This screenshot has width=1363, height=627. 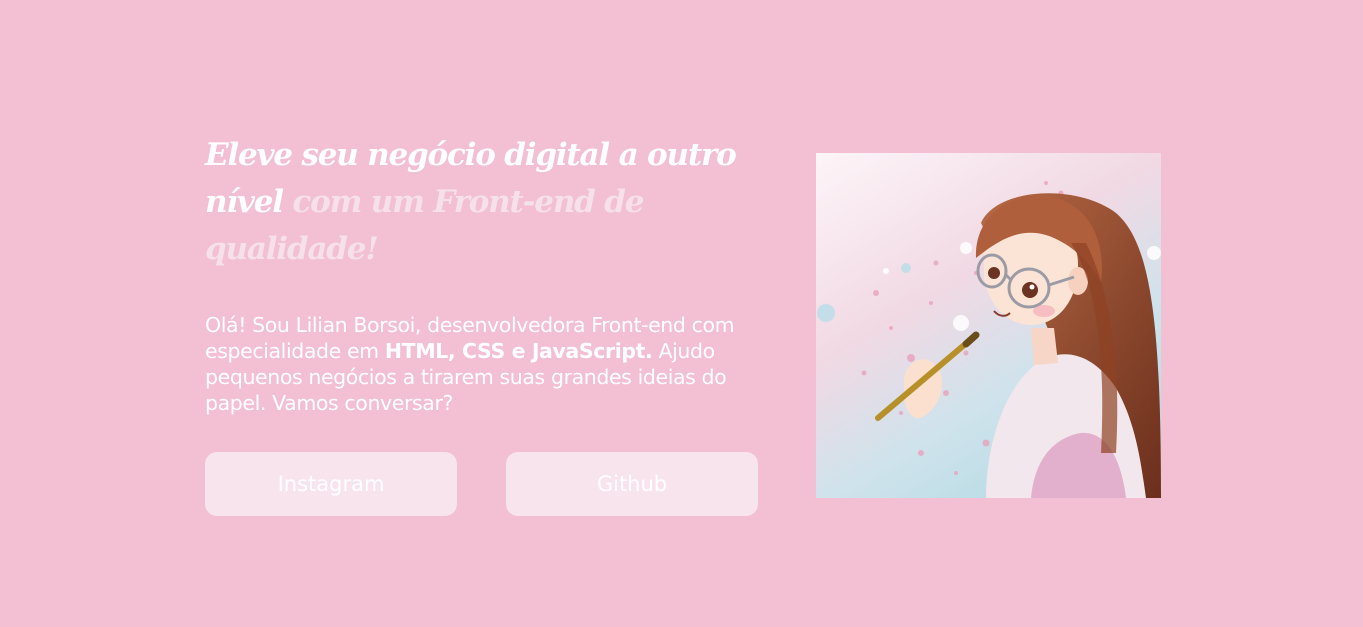 What do you see at coordinates (518, 351) in the screenshot?
I see `intro-skills: HTML, CSS e JavaScript.` at bounding box center [518, 351].